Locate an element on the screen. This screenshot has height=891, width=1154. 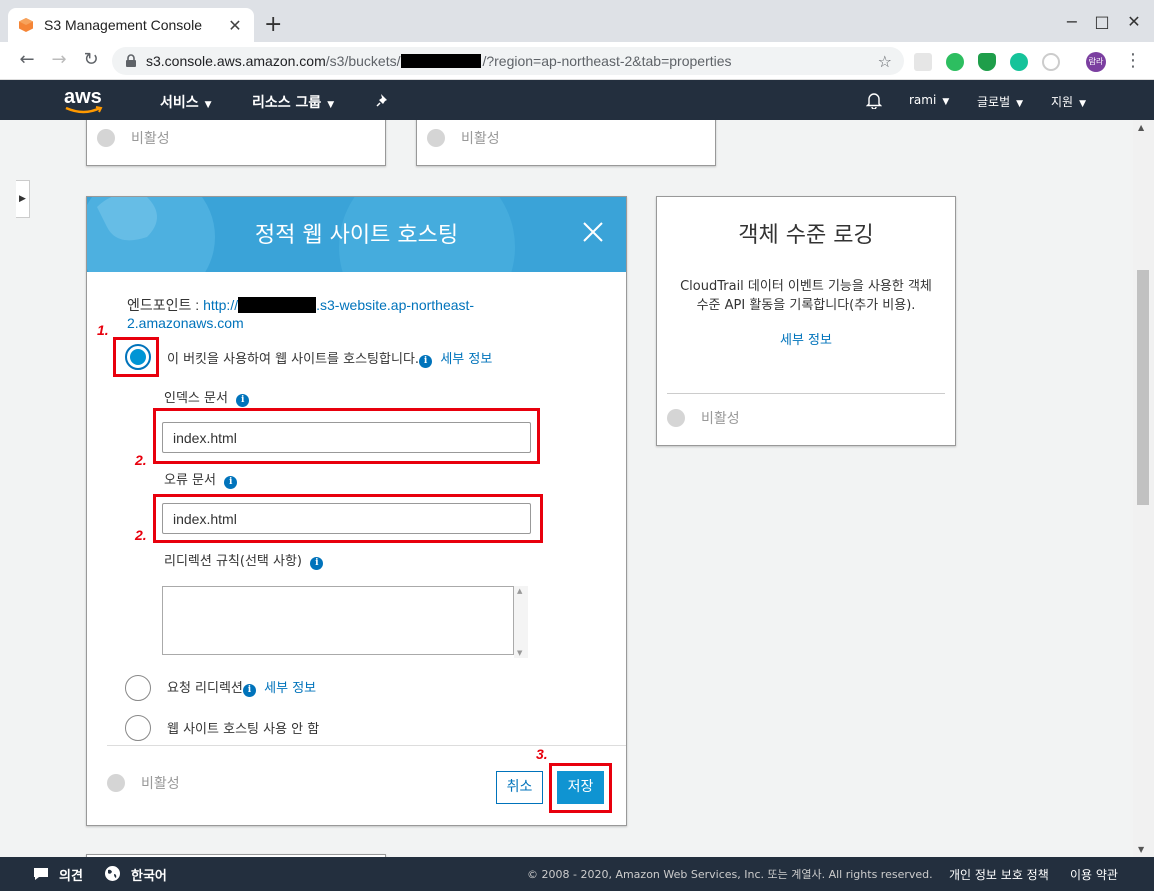
user-label: rami is located at coordinates (923, 100).